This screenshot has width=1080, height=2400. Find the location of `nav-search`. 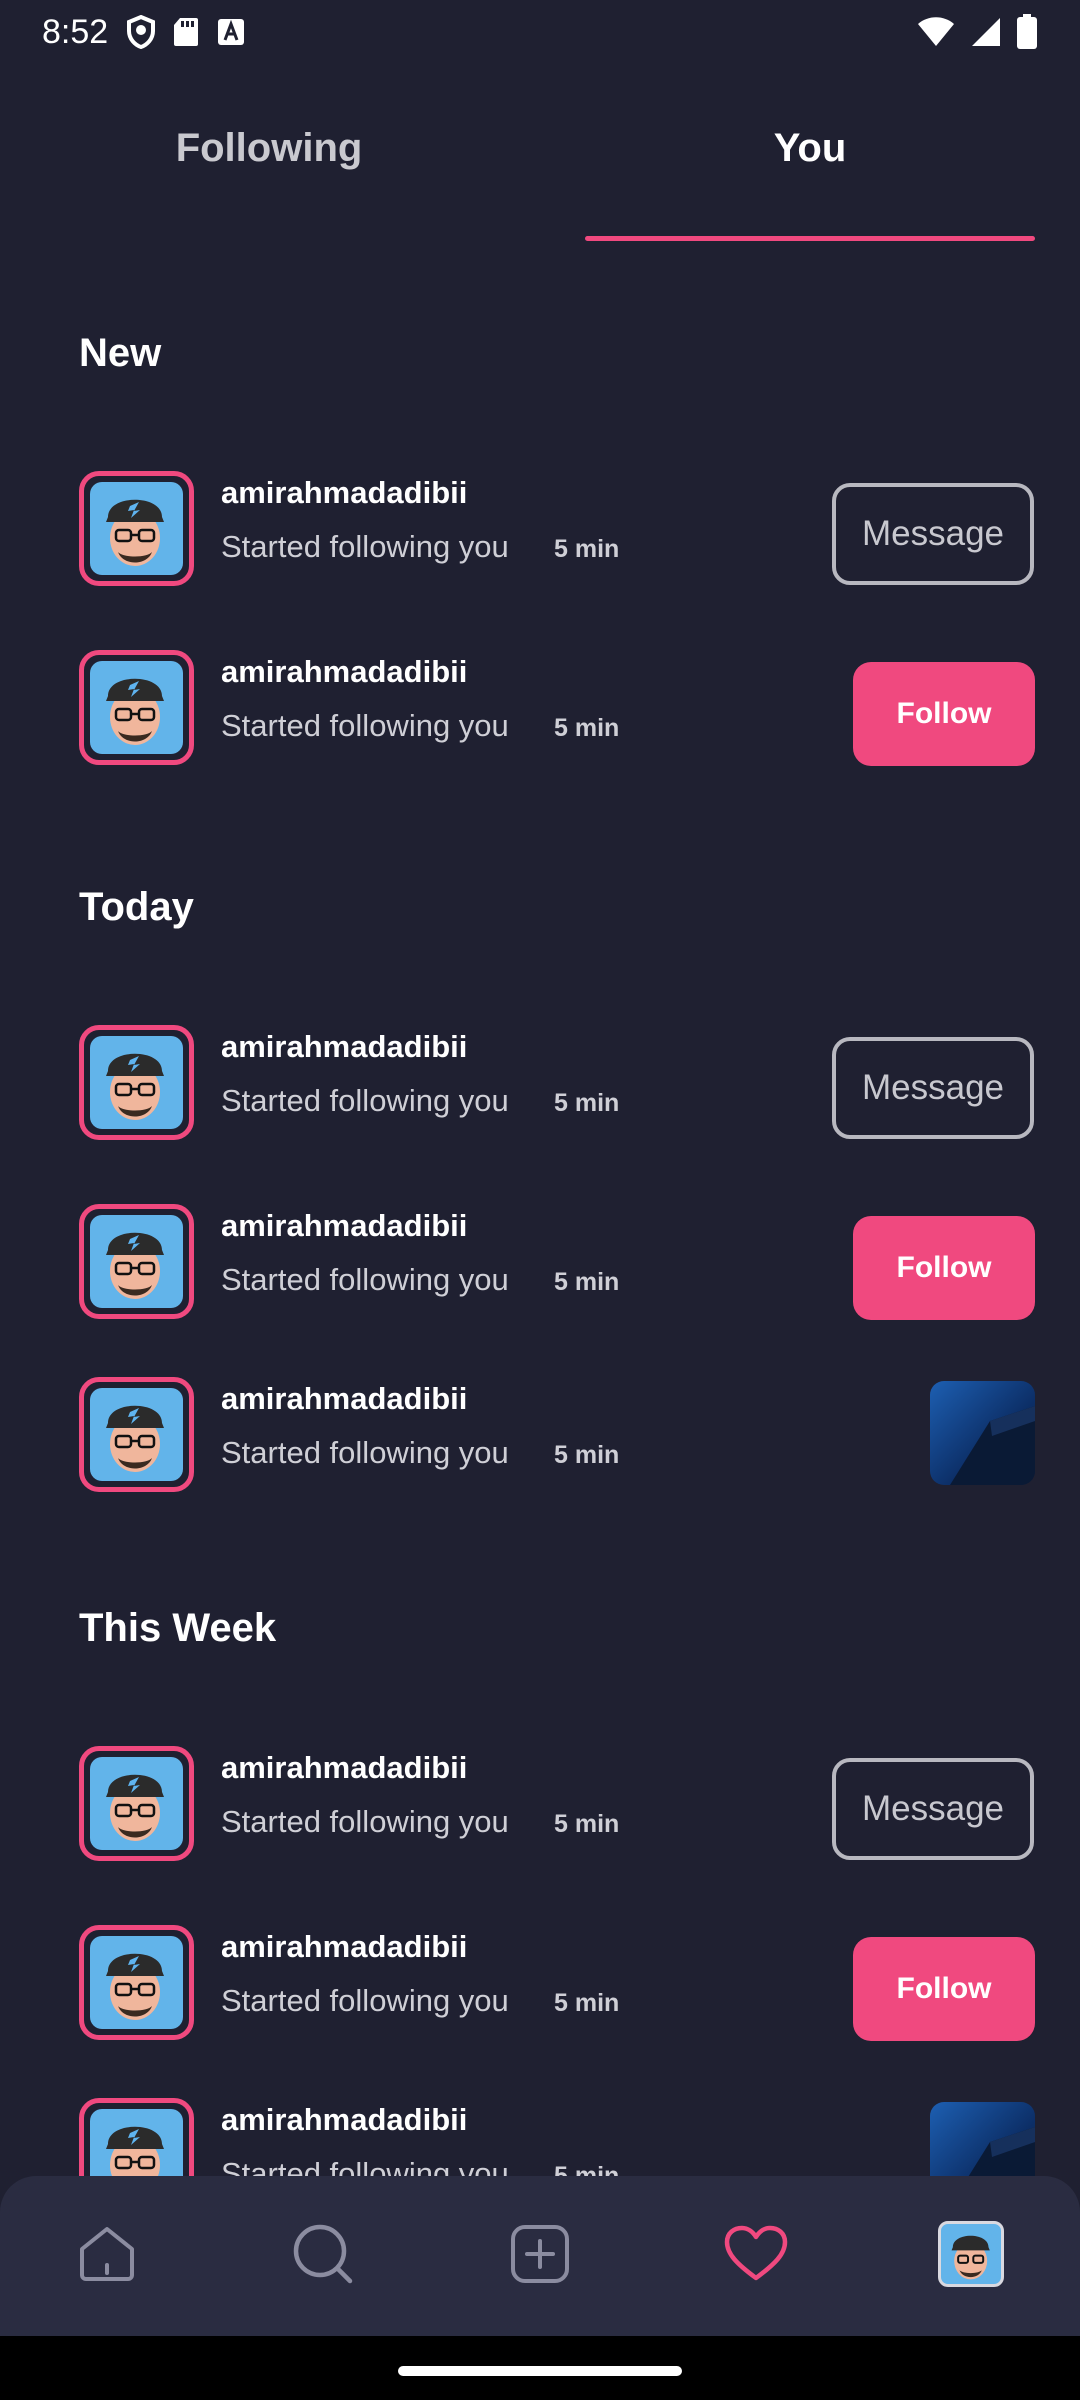

nav-search is located at coordinates (323, 2254).